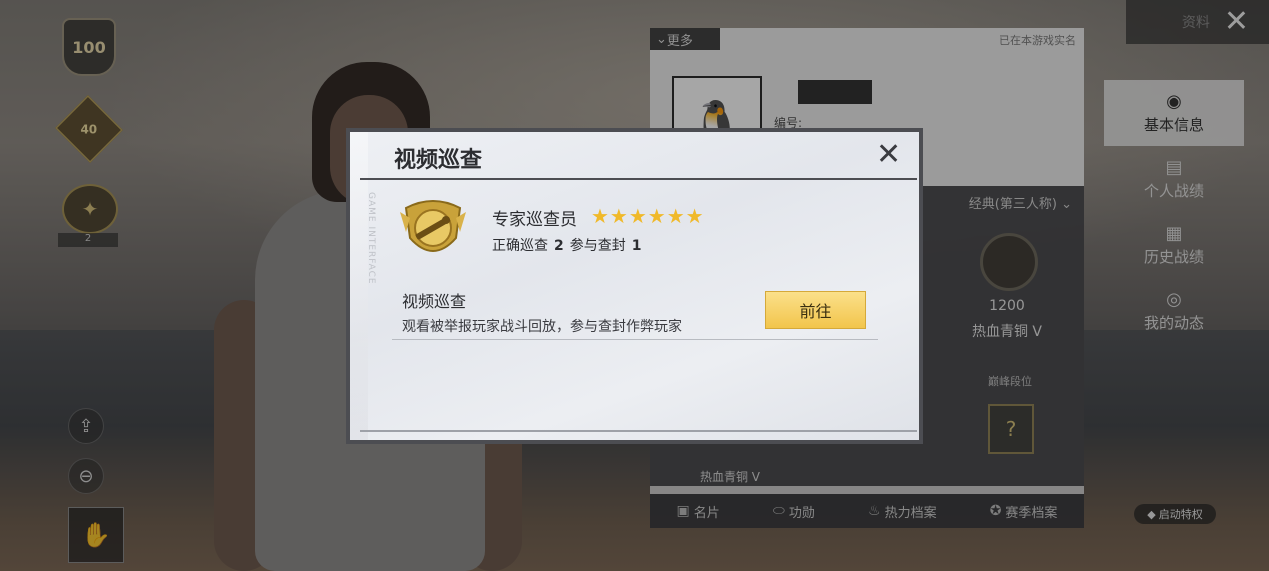 The image size is (1269, 571). Describe the element at coordinates (638, 431) in the screenshot. I see `bottom-divider` at that location.